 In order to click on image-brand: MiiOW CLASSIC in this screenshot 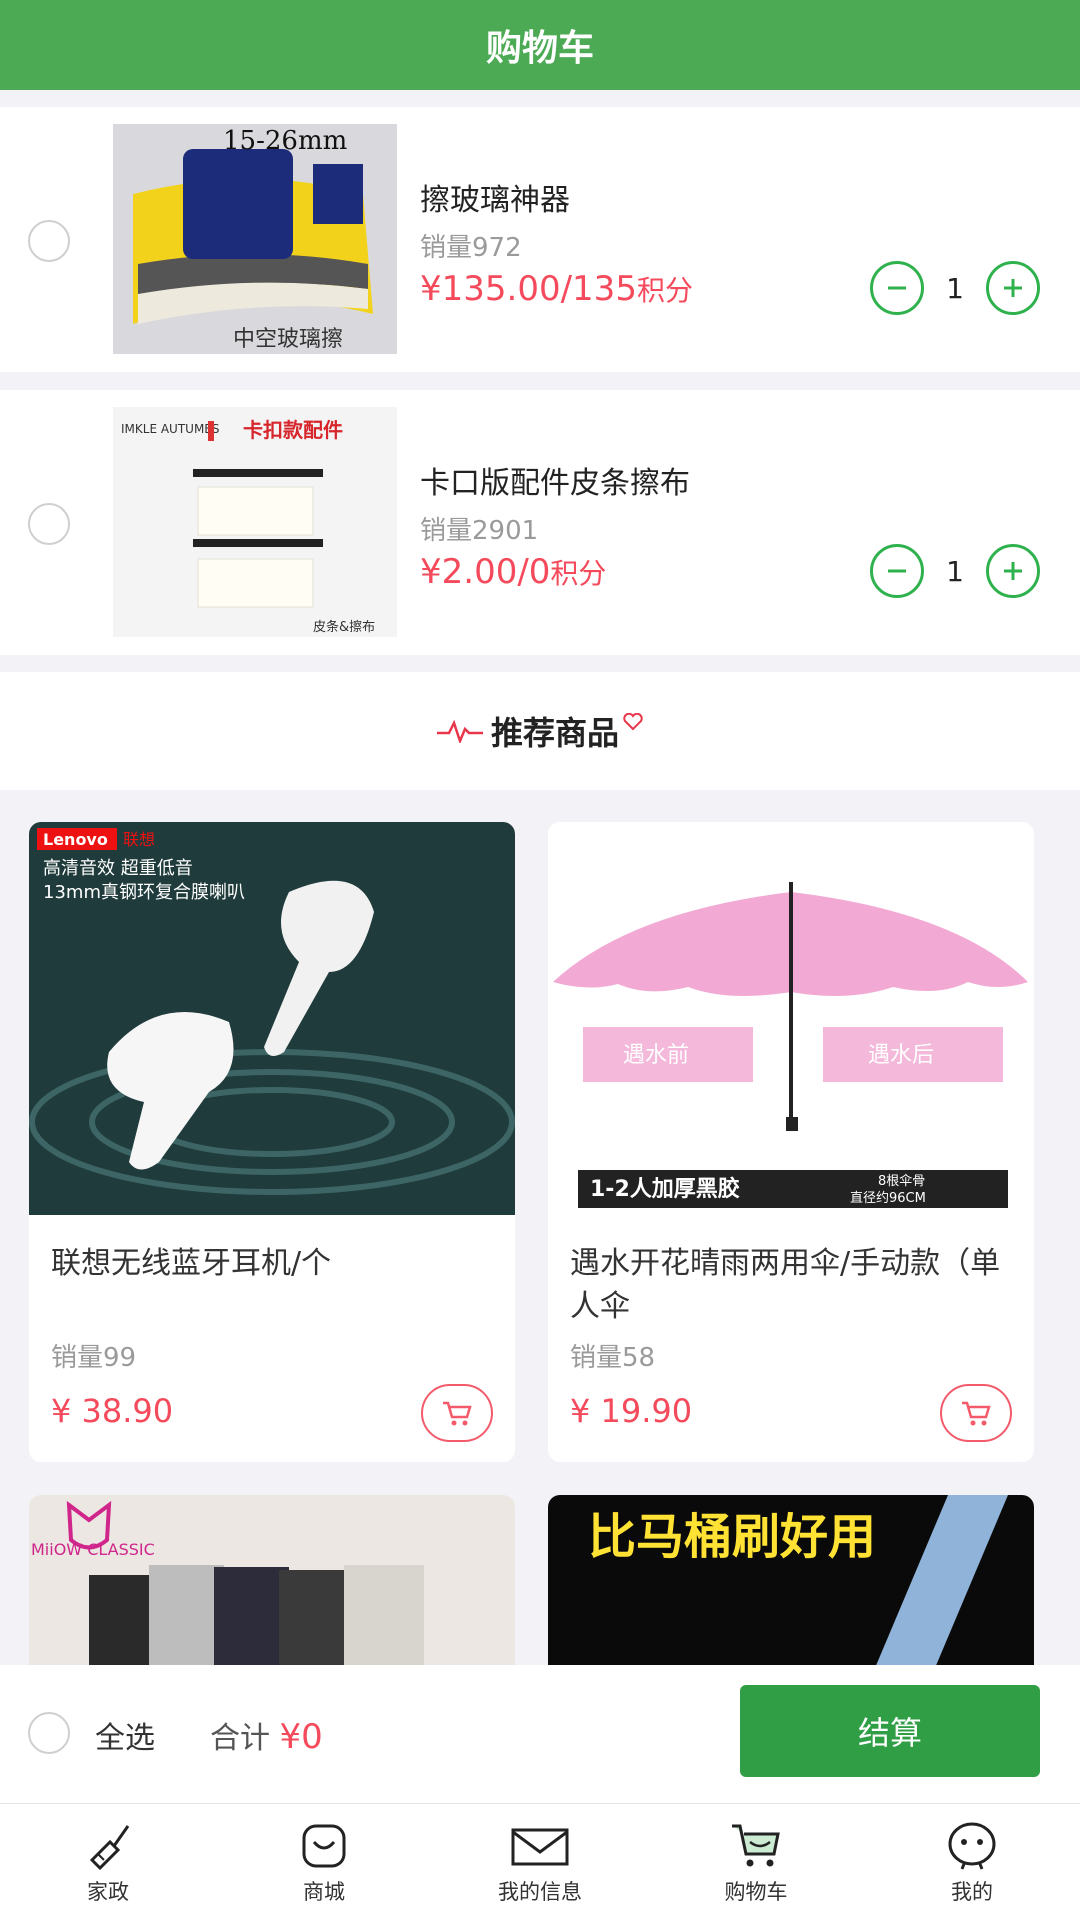, I will do `click(93, 1549)`.